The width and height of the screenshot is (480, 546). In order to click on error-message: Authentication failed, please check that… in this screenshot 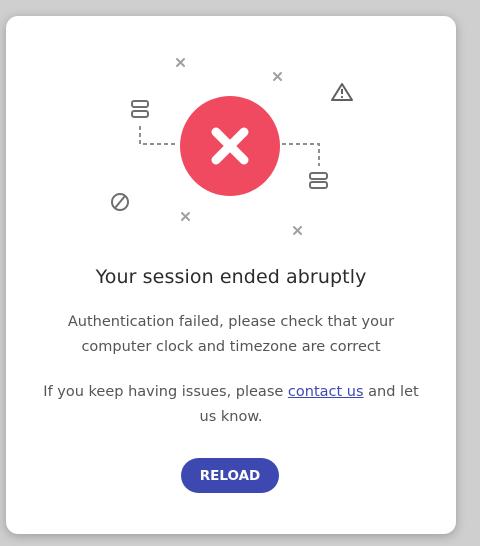, I will do `click(231, 334)`.